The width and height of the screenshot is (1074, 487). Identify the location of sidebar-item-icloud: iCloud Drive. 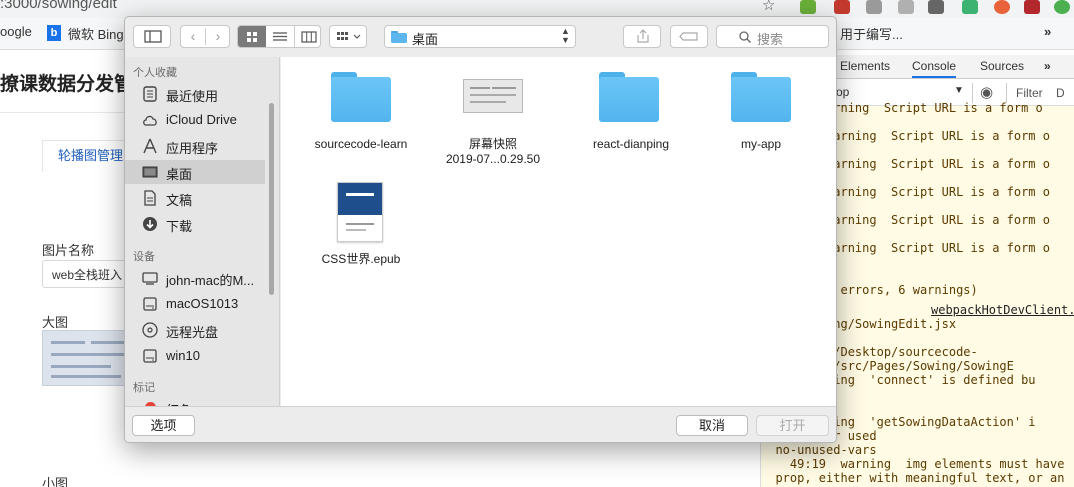
(195, 120).